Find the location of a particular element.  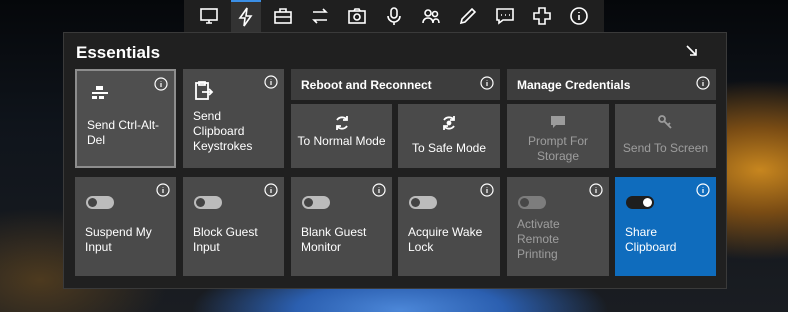

reboot-group-label: Reboot and Reconnect is located at coordinates (366, 85).